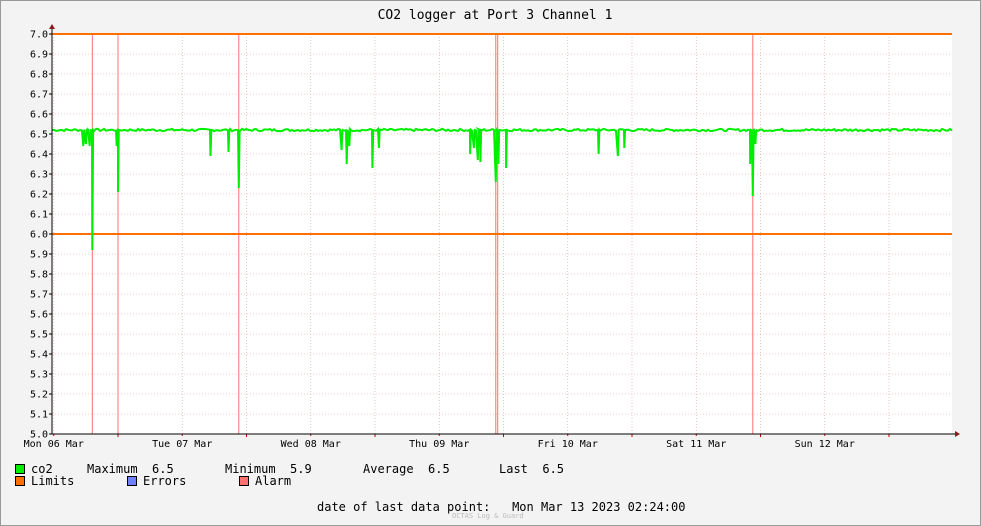 Image resolution: width=981 pixels, height=526 pixels. I want to click on last-point-value: Mon Mar 13 2023 02:24:00, so click(599, 507).